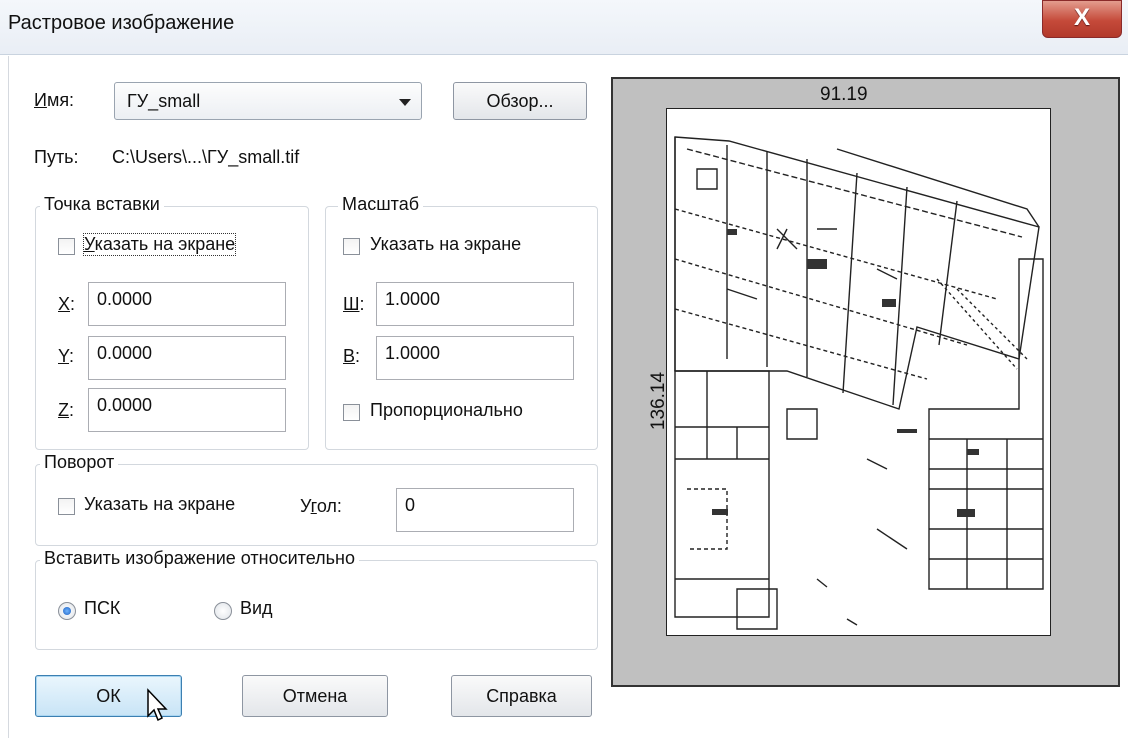  What do you see at coordinates (102, 608) in the screenshot?
I see `ucs-label: ПСК` at bounding box center [102, 608].